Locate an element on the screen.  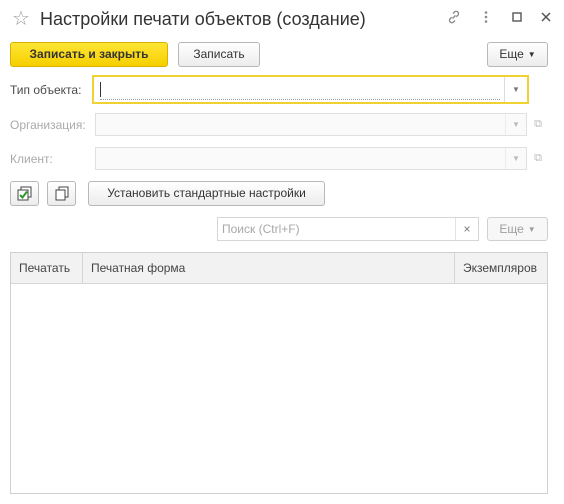
copy-icon is located at coordinates (61, 193).